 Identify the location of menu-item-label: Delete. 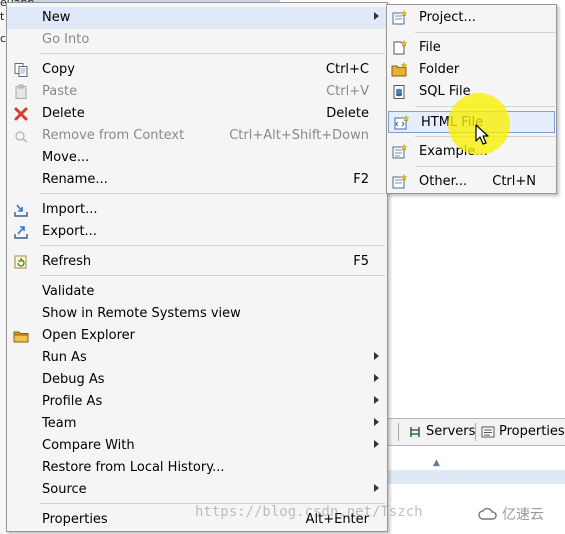
(63, 113).